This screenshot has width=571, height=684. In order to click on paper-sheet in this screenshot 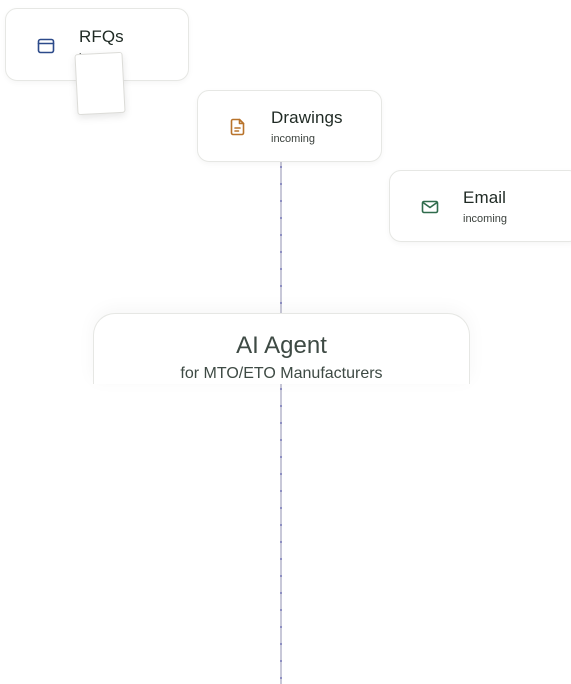, I will do `click(100, 83)`.